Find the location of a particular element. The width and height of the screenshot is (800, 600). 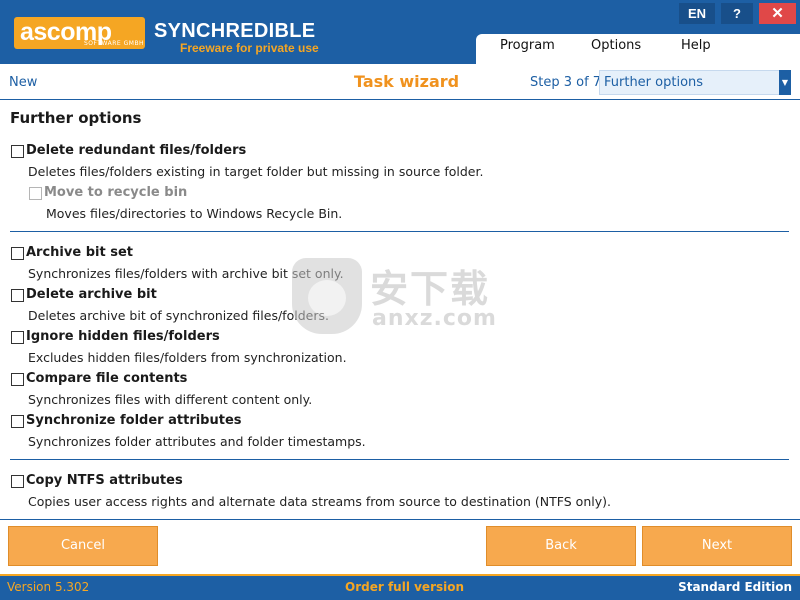

step-dropdown: Further options ▼ is located at coordinates (695, 82).